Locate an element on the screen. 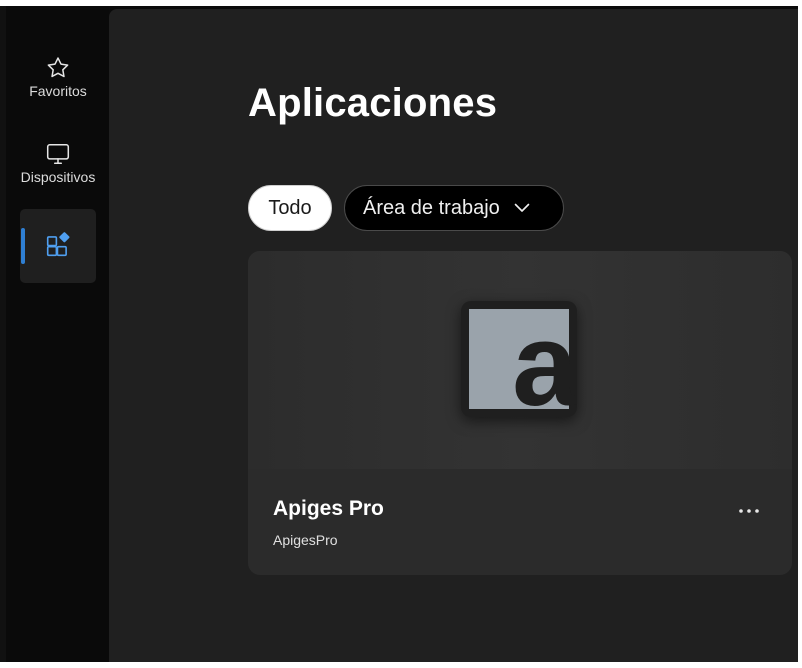 The height and width of the screenshot is (668, 802). monitor-icon is located at coordinates (58, 154).